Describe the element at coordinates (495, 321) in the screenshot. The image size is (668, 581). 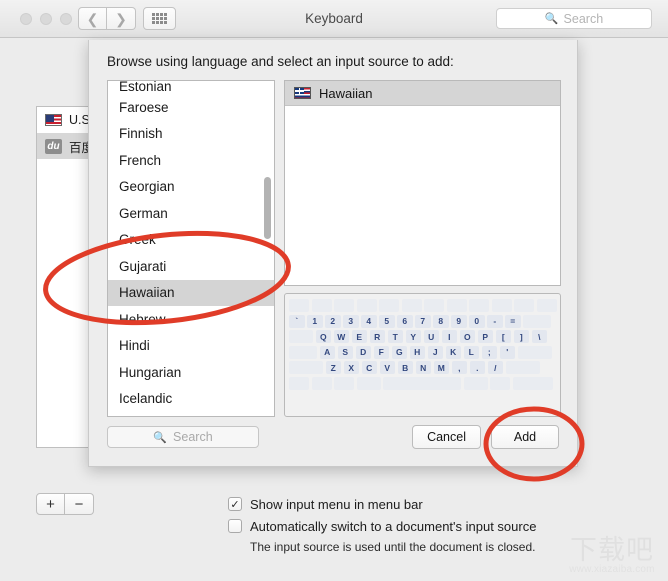
I see `key-minus: -` at that location.